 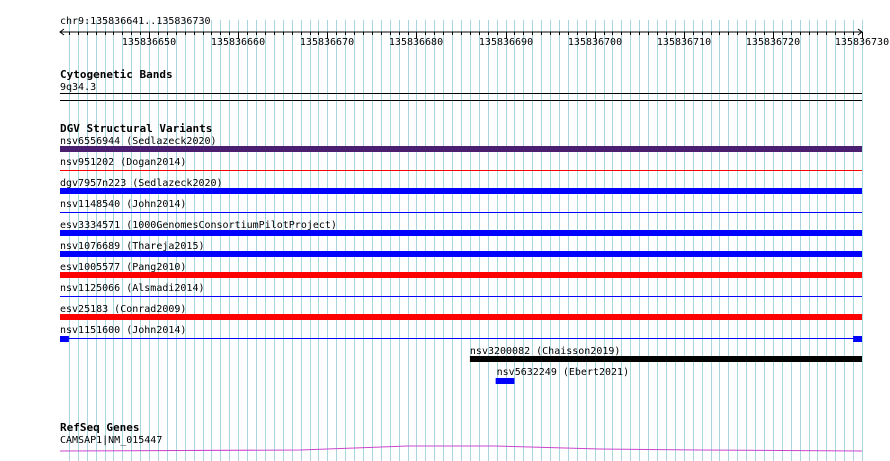 I want to click on ruler-tick-label: 135836730, so click(x=862, y=42).